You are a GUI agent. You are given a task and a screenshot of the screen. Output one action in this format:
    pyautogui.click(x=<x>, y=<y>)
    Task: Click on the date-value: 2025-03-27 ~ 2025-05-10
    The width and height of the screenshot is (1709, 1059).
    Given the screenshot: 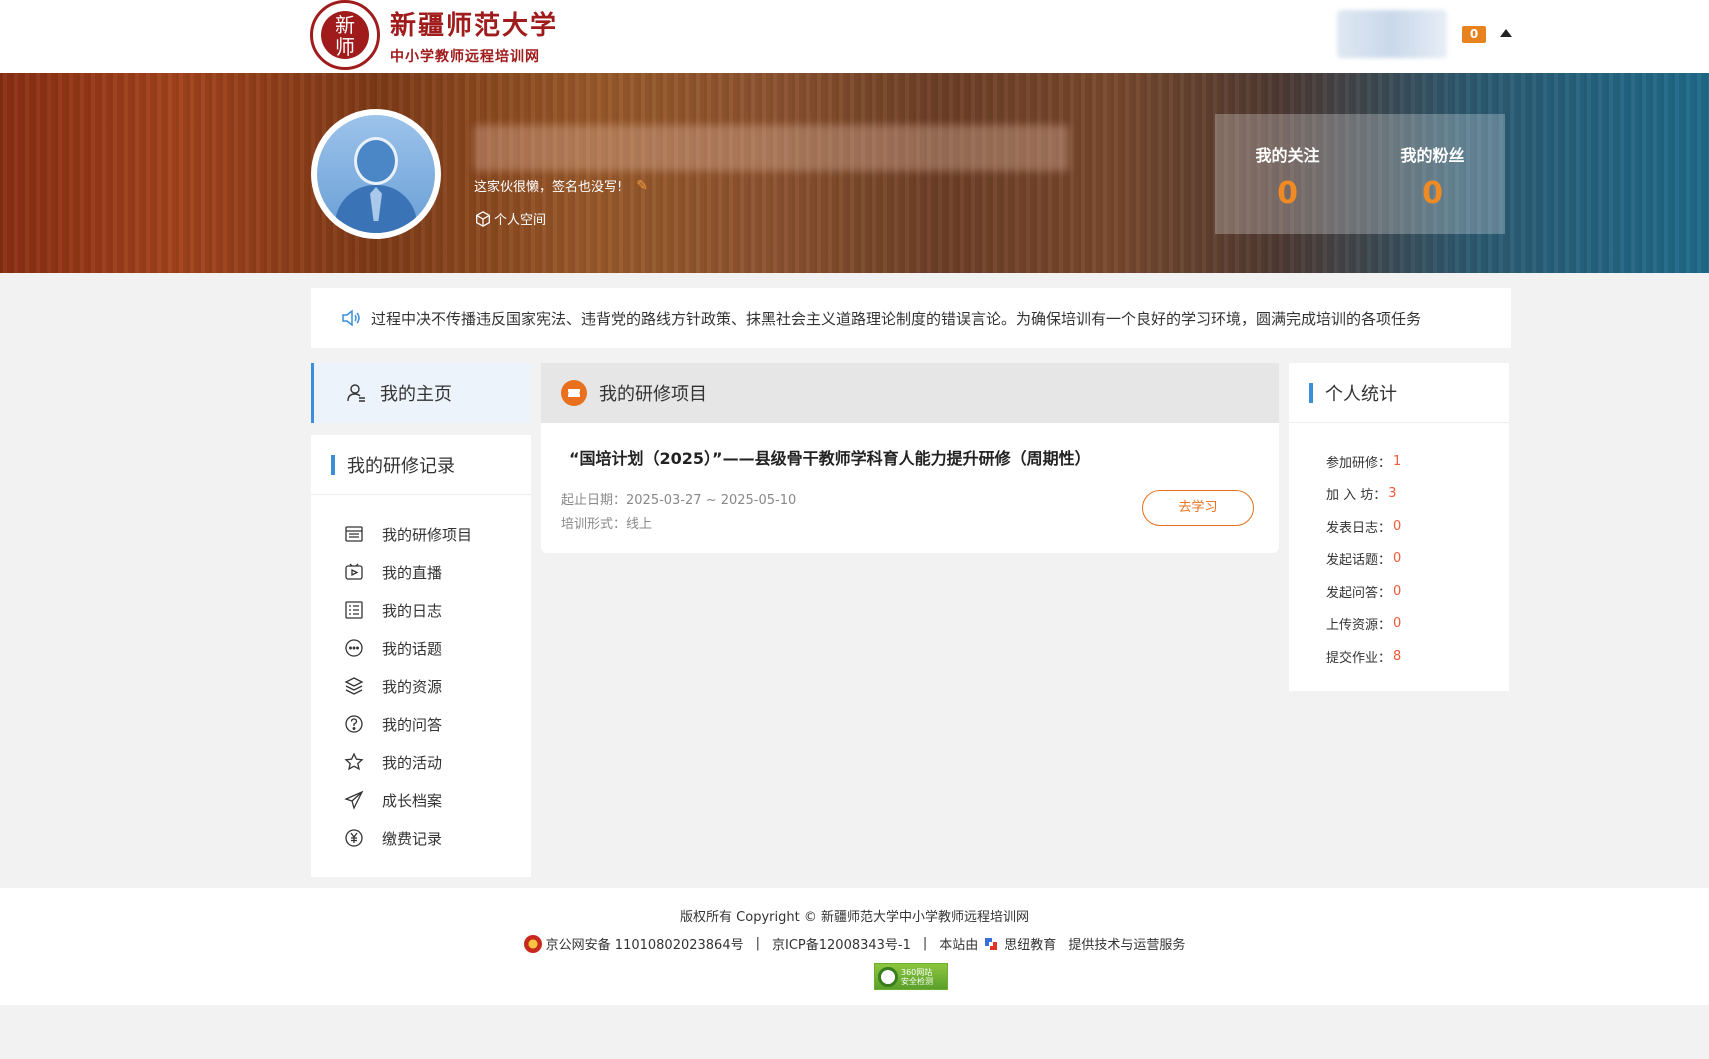 What is the action you would take?
    pyautogui.click(x=711, y=500)
    